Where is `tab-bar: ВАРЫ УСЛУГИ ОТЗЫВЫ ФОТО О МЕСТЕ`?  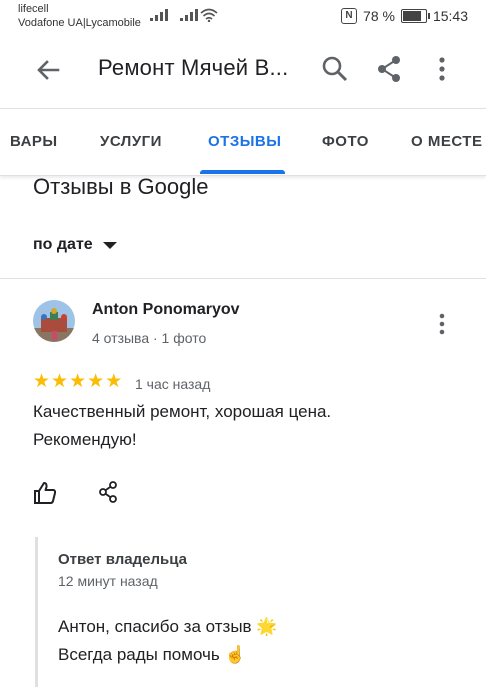 tab-bar: ВАРЫ УСЛУГИ ОТЗЫВЫ ФОТО О МЕСТЕ is located at coordinates (243, 142).